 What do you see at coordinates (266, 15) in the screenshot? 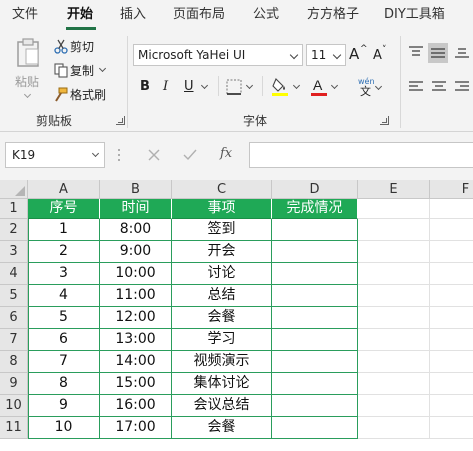
I see `menu-formulas: 公式` at bounding box center [266, 15].